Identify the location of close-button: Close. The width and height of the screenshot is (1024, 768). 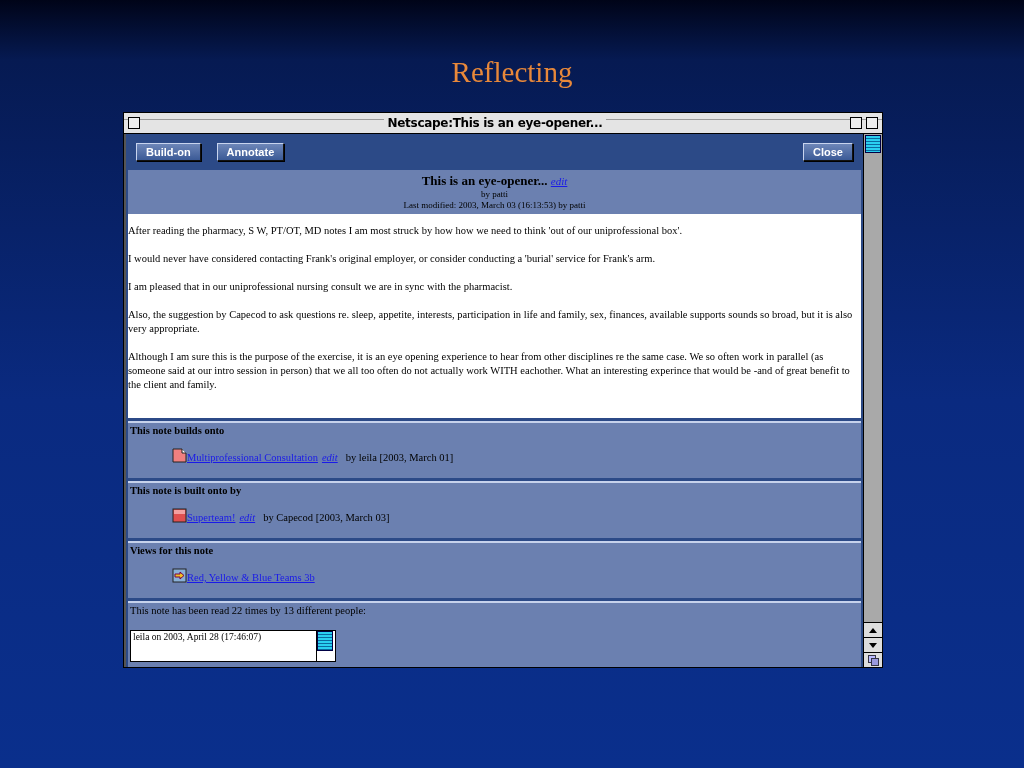
(828, 152).